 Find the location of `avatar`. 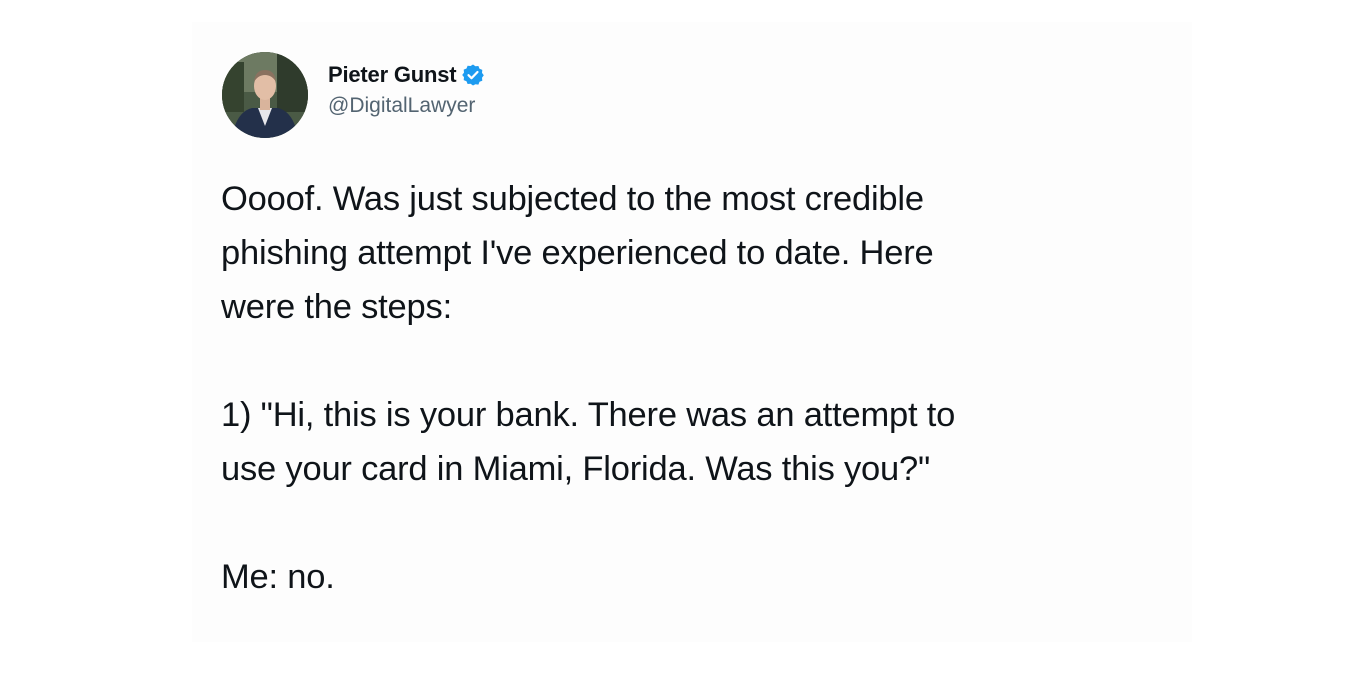

avatar is located at coordinates (265, 95).